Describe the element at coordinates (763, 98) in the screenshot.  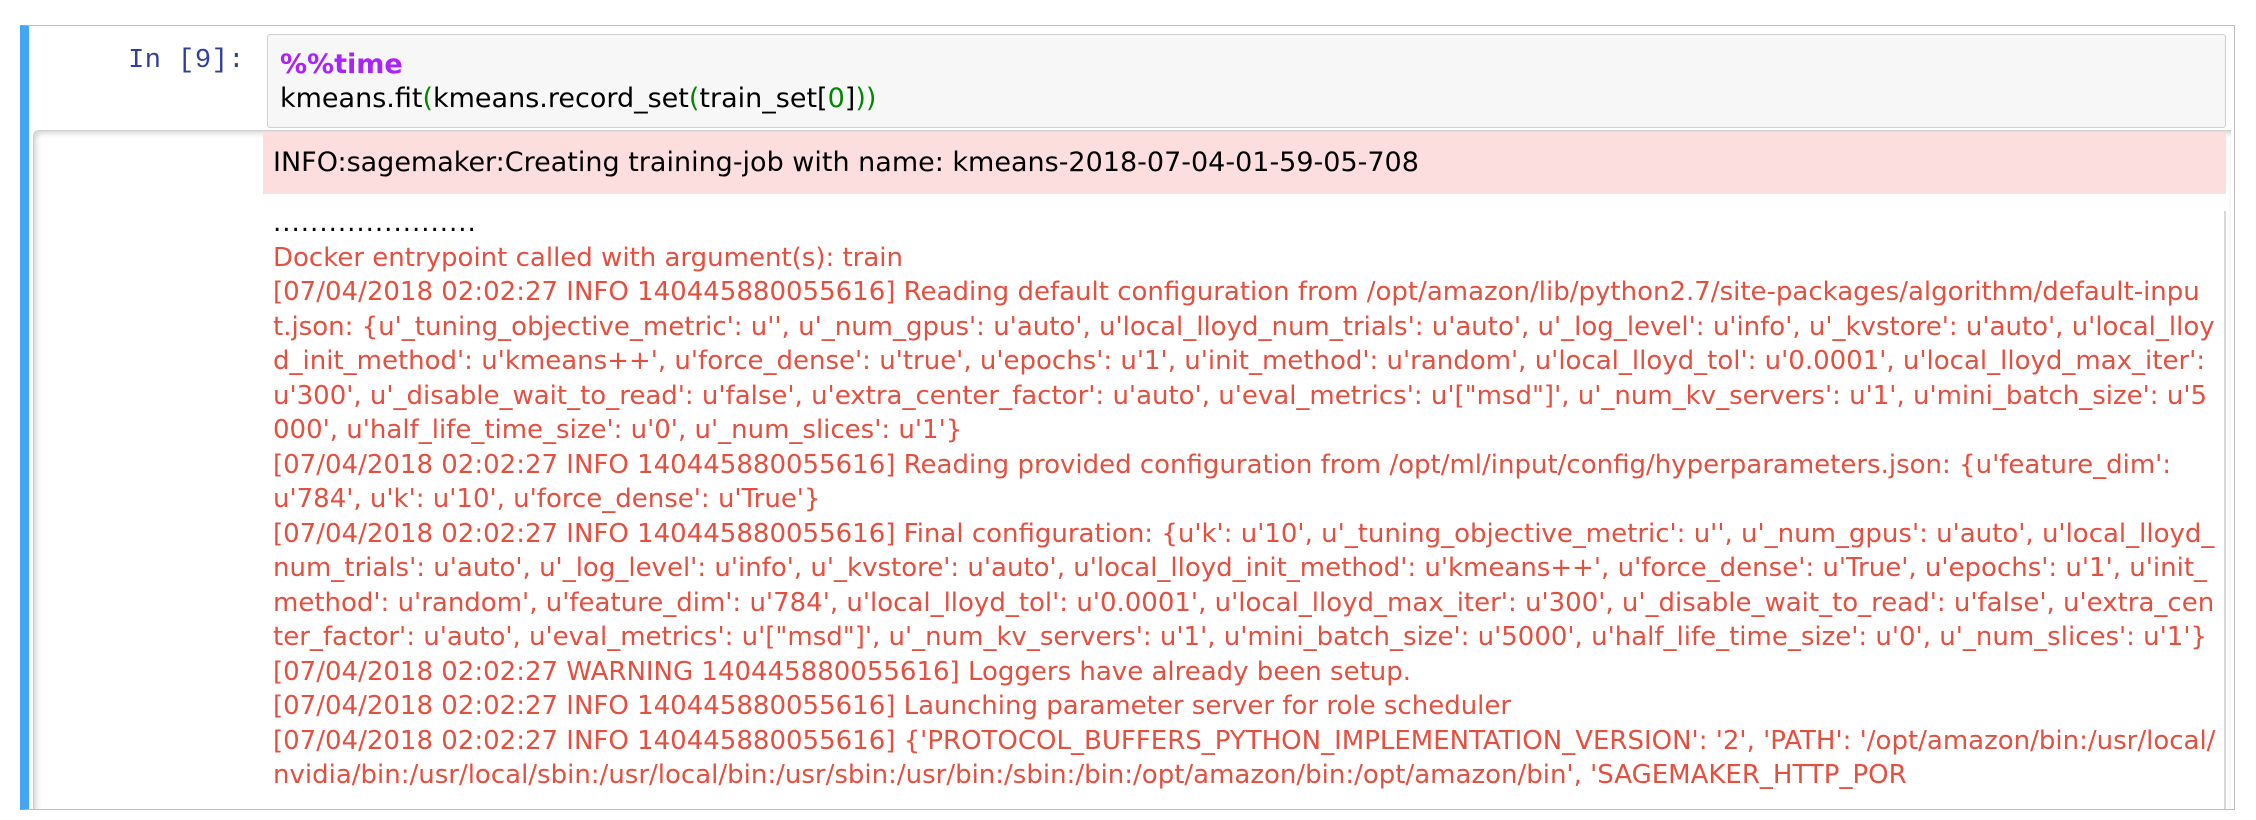
I see `code-token: train_set[` at that location.